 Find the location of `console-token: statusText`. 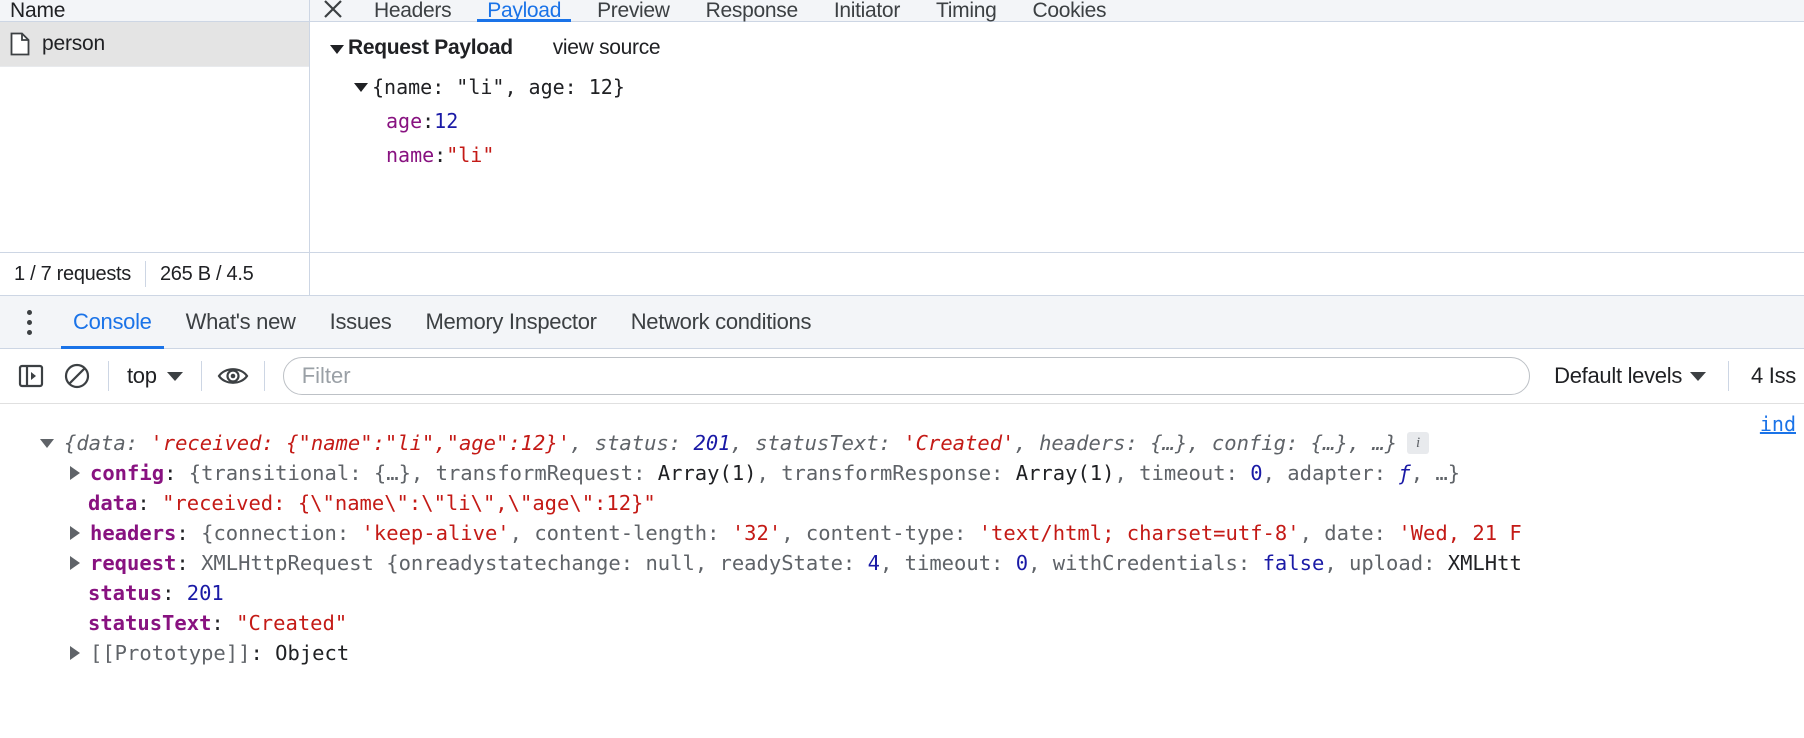

console-token: statusText is located at coordinates (150, 623).